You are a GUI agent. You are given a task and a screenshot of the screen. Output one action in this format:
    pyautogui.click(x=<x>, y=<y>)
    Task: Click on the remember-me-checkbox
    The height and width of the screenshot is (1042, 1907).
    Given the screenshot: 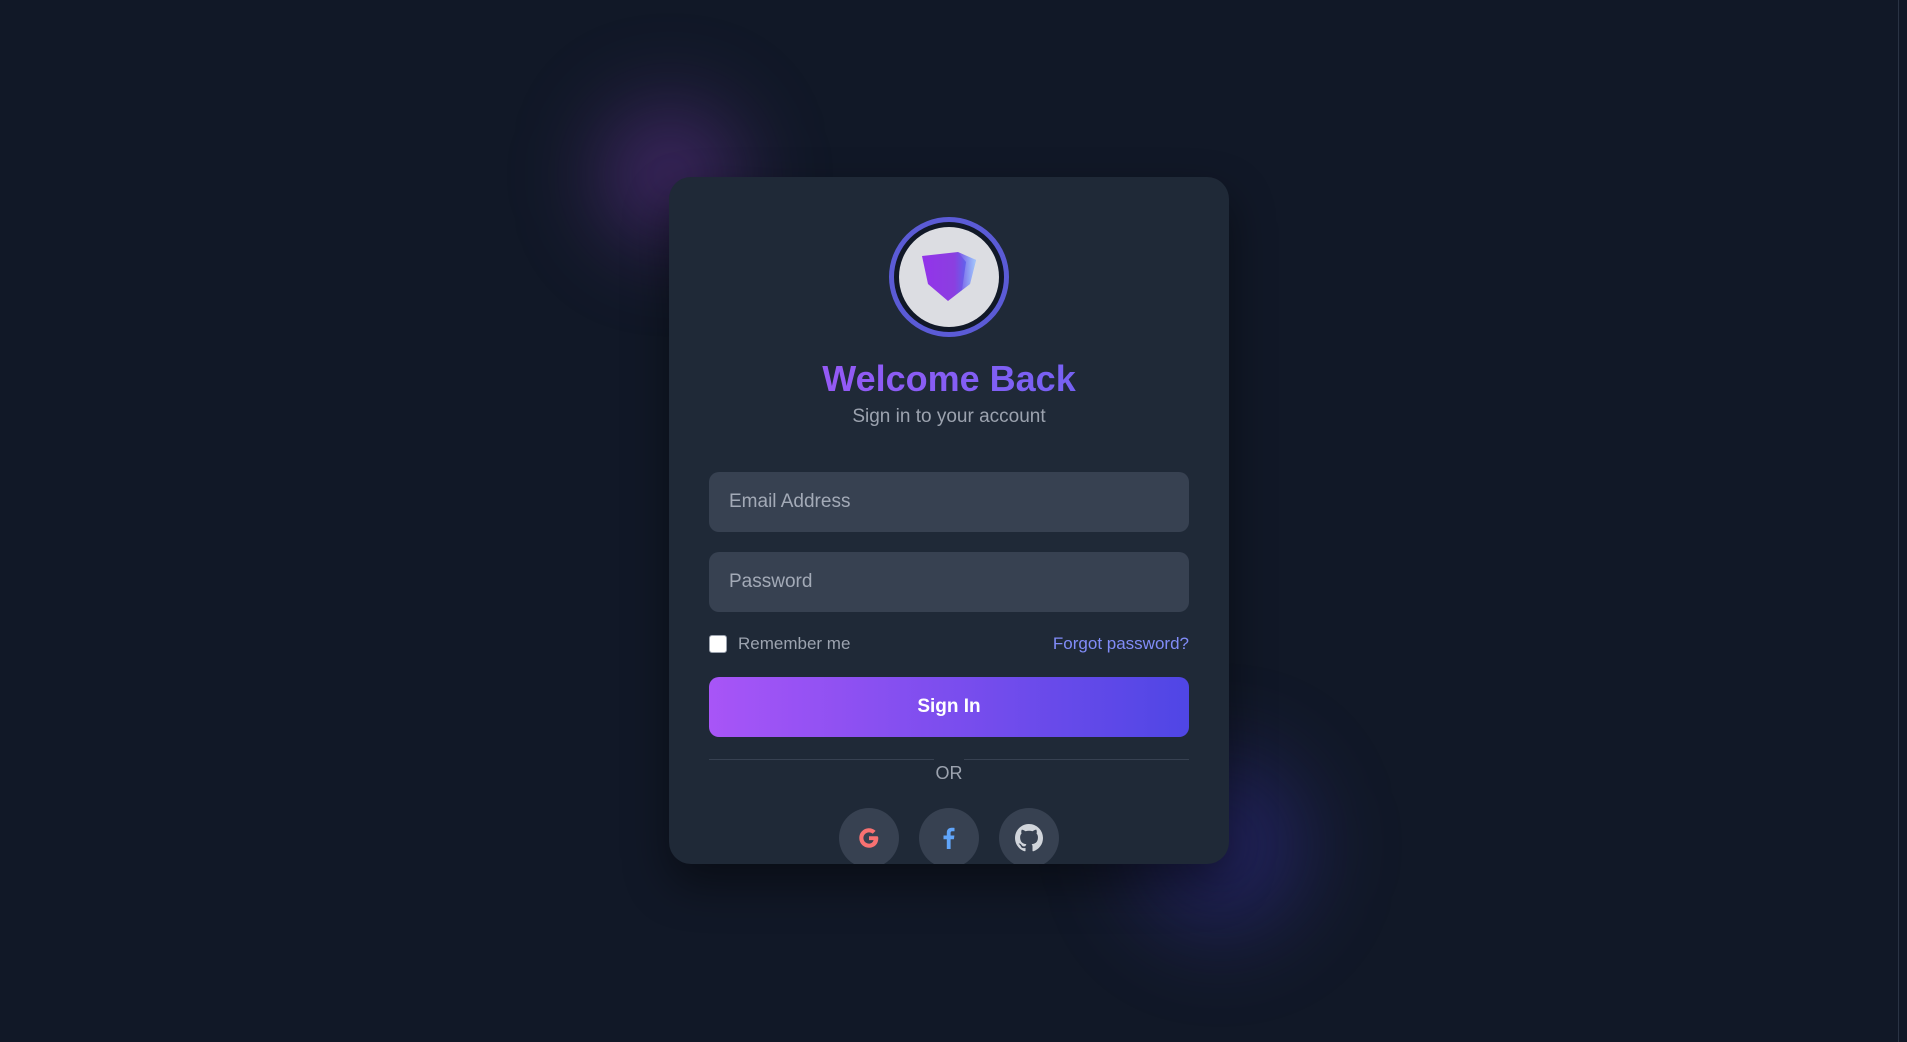 What is the action you would take?
    pyautogui.click(x=718, y=644)
    